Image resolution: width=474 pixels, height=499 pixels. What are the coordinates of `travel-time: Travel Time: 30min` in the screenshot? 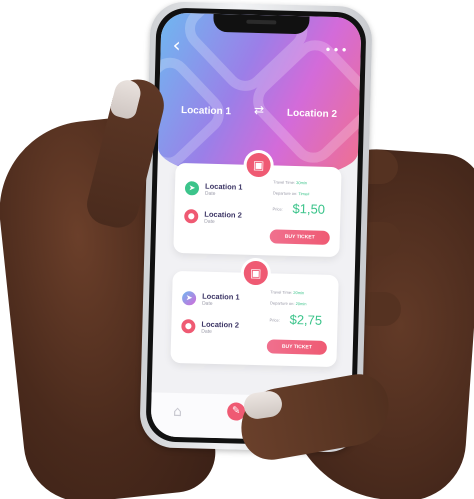 It's located at (290, 182).